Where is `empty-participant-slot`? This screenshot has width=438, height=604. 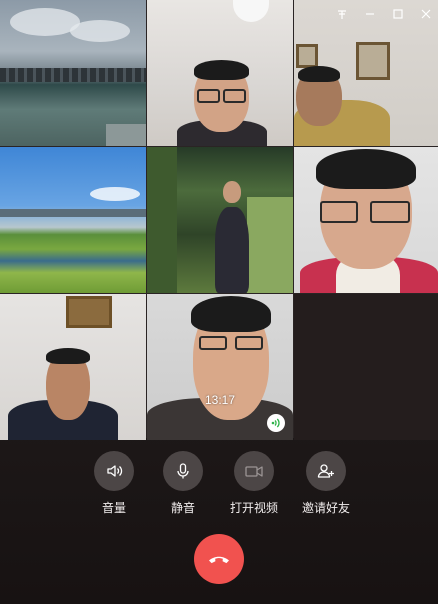
empty-participant-slot is located at coordinates (366, 367).